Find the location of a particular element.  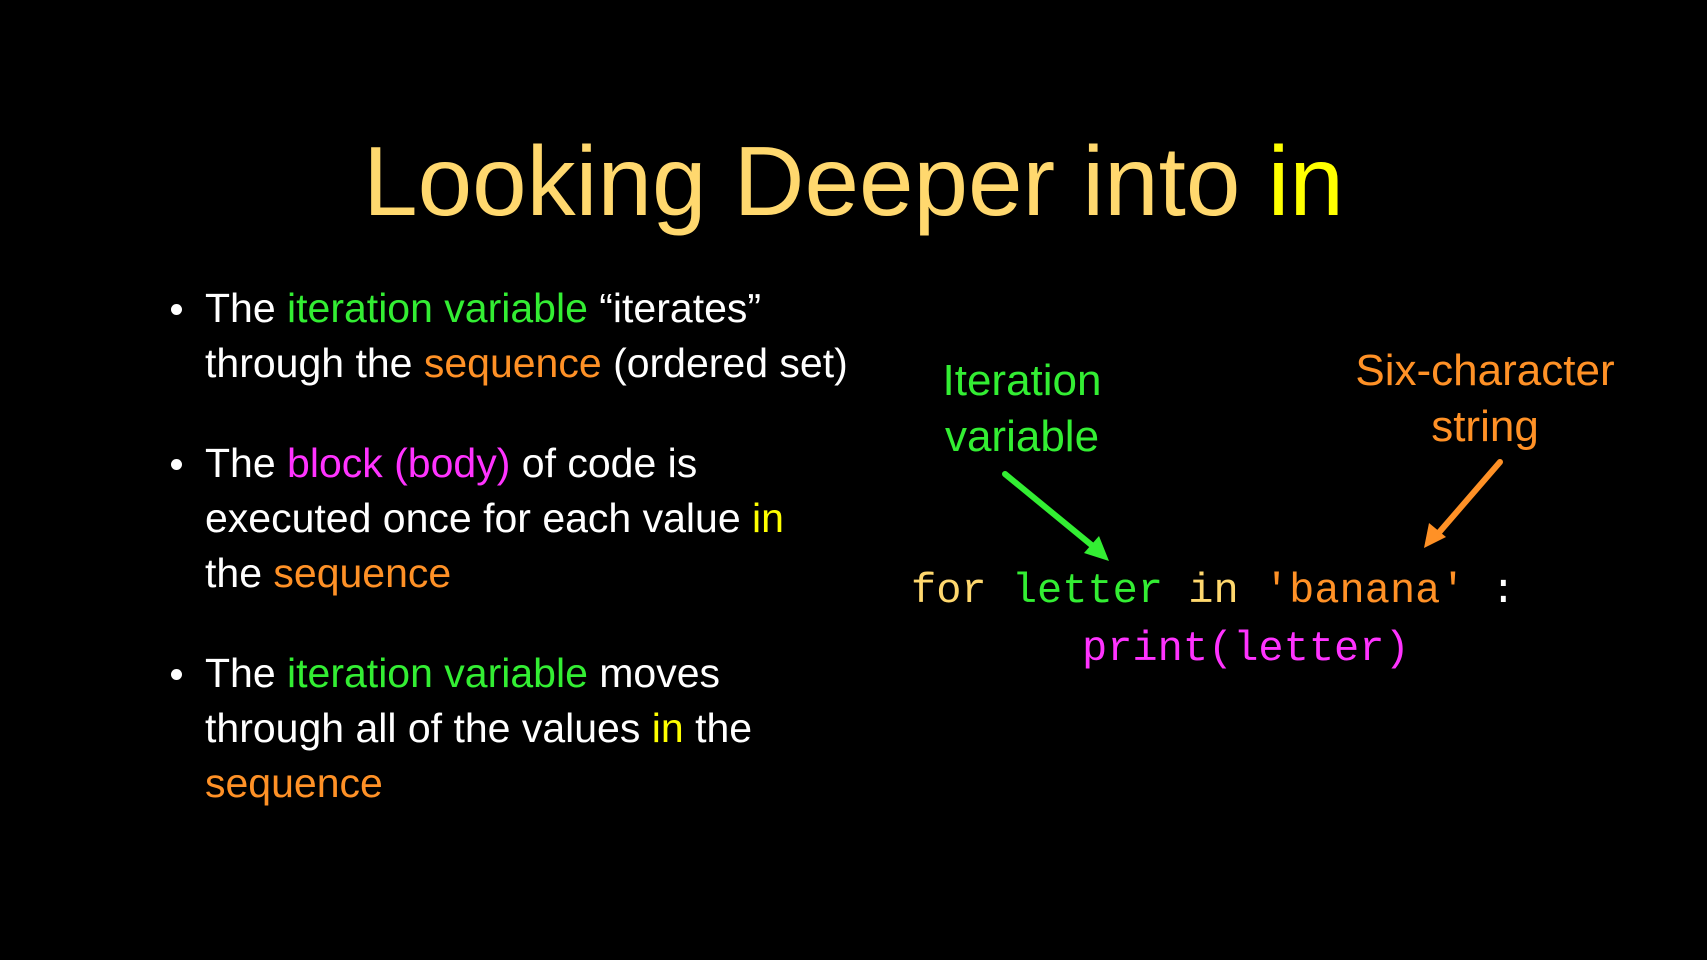

arrow-iteration-variable is located at coordinates (1055, 516).